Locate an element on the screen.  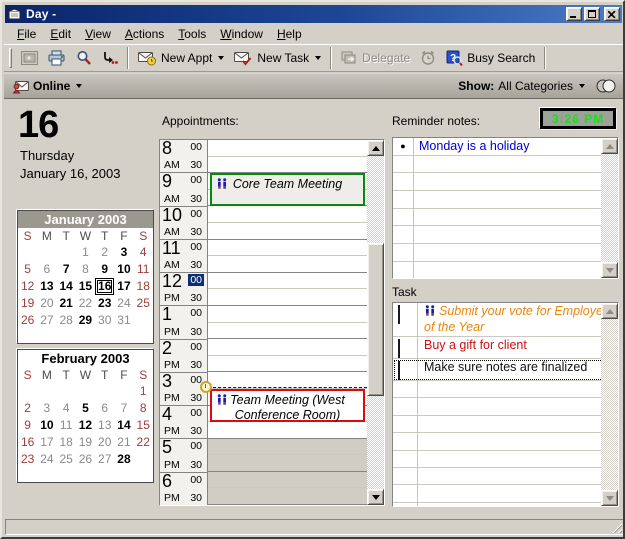
calendar-day-2: 2 is located at coordinates (27, 408).